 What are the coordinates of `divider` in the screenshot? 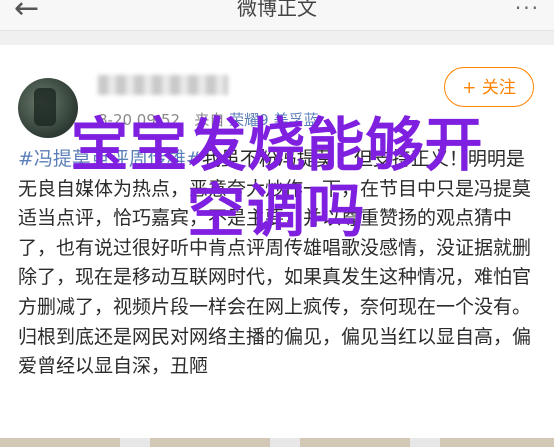 It's located at (277, 38).